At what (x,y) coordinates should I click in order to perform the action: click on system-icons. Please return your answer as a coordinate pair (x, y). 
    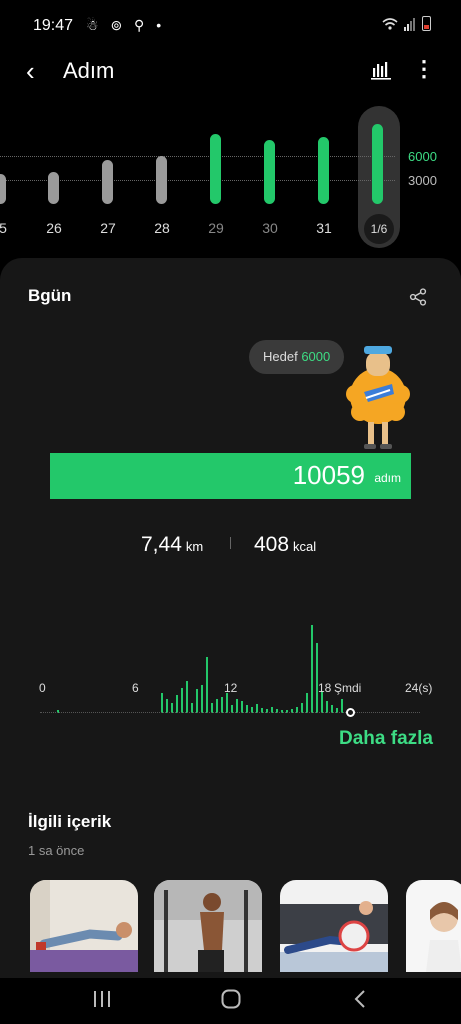
    Looking at the image, I should click on (406, 23).